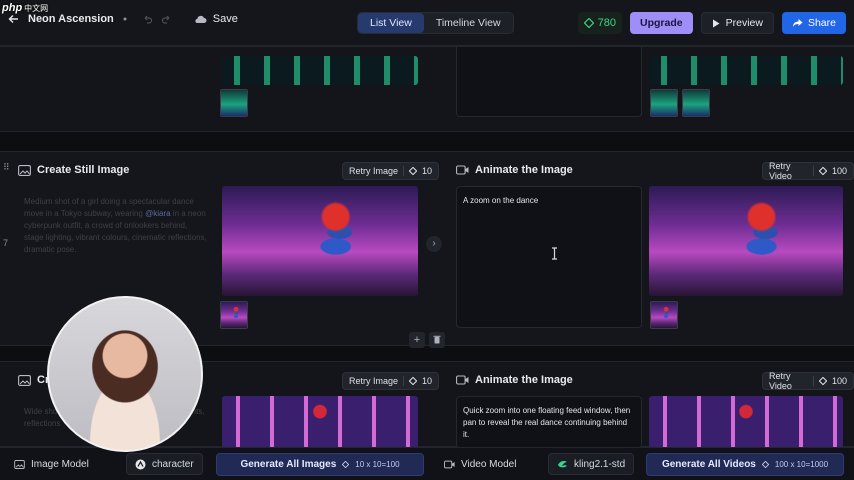 The width and height of the screenshot is (854, 480). Describe the element at coordinates (746, 70) in the screenshot. I see `previous-video-image` at that location.